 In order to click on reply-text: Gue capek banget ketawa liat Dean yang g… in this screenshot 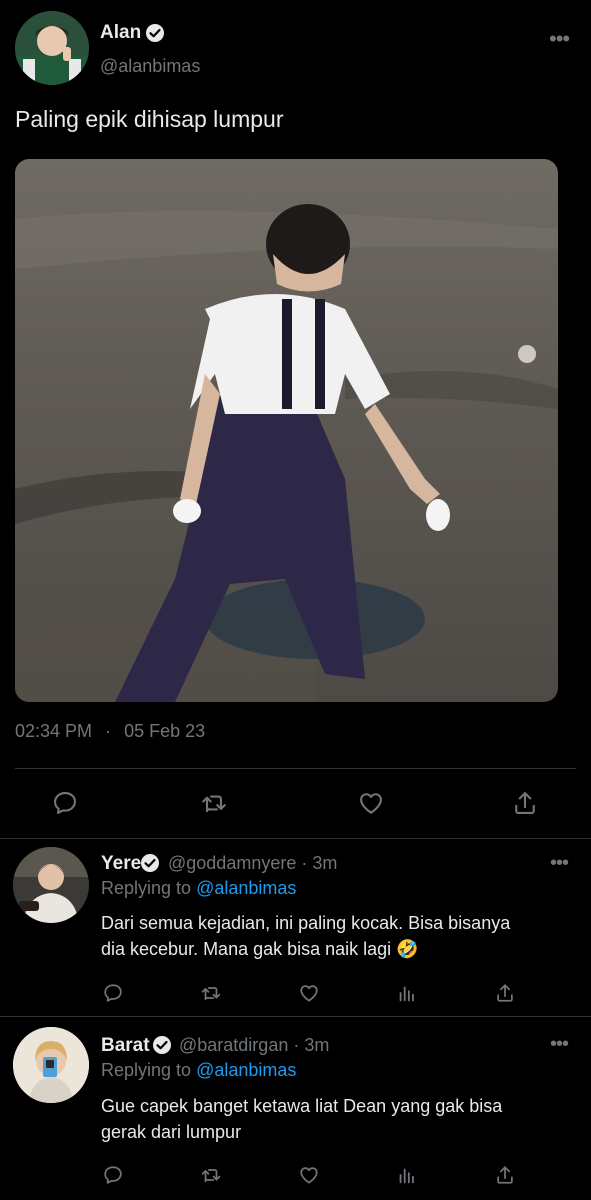, I will do `click(336, 1119)`.